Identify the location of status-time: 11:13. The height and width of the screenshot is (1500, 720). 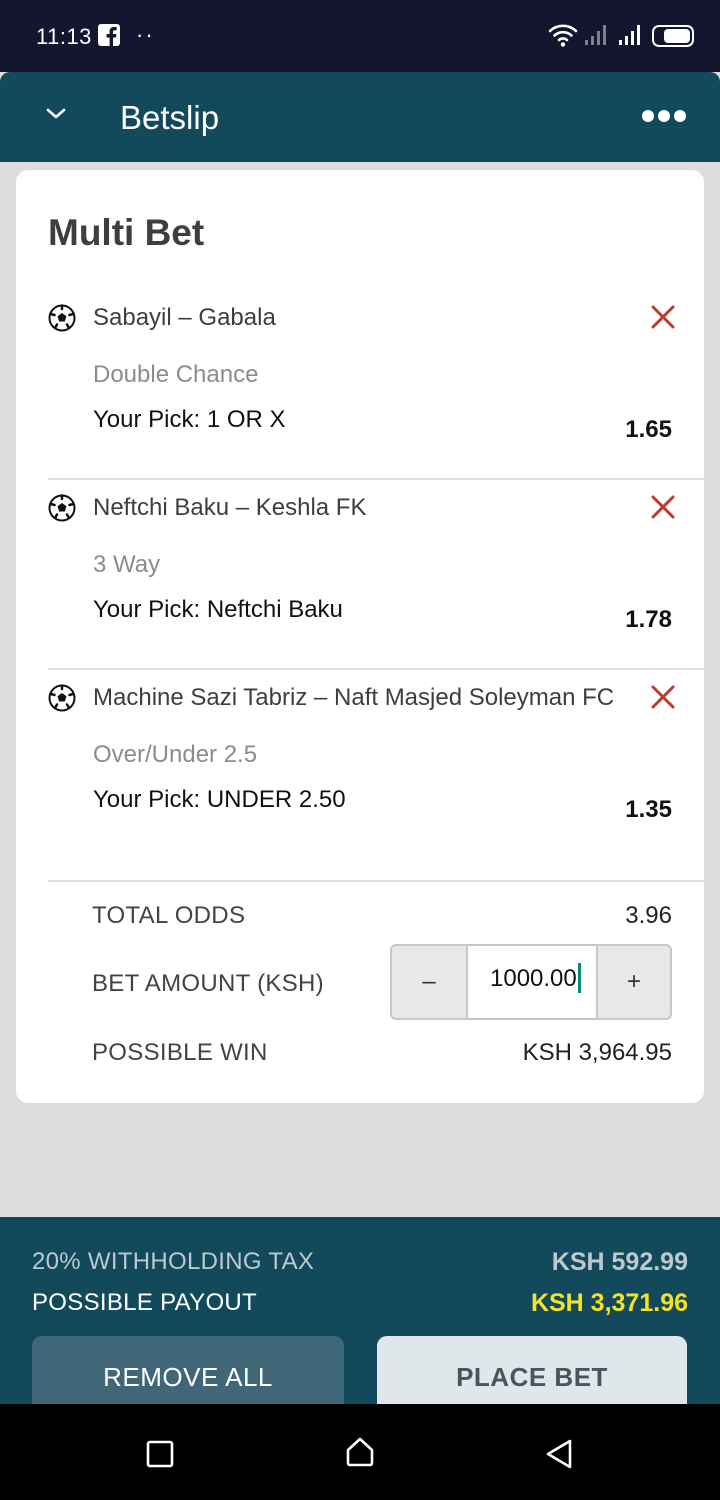
(64, 36).